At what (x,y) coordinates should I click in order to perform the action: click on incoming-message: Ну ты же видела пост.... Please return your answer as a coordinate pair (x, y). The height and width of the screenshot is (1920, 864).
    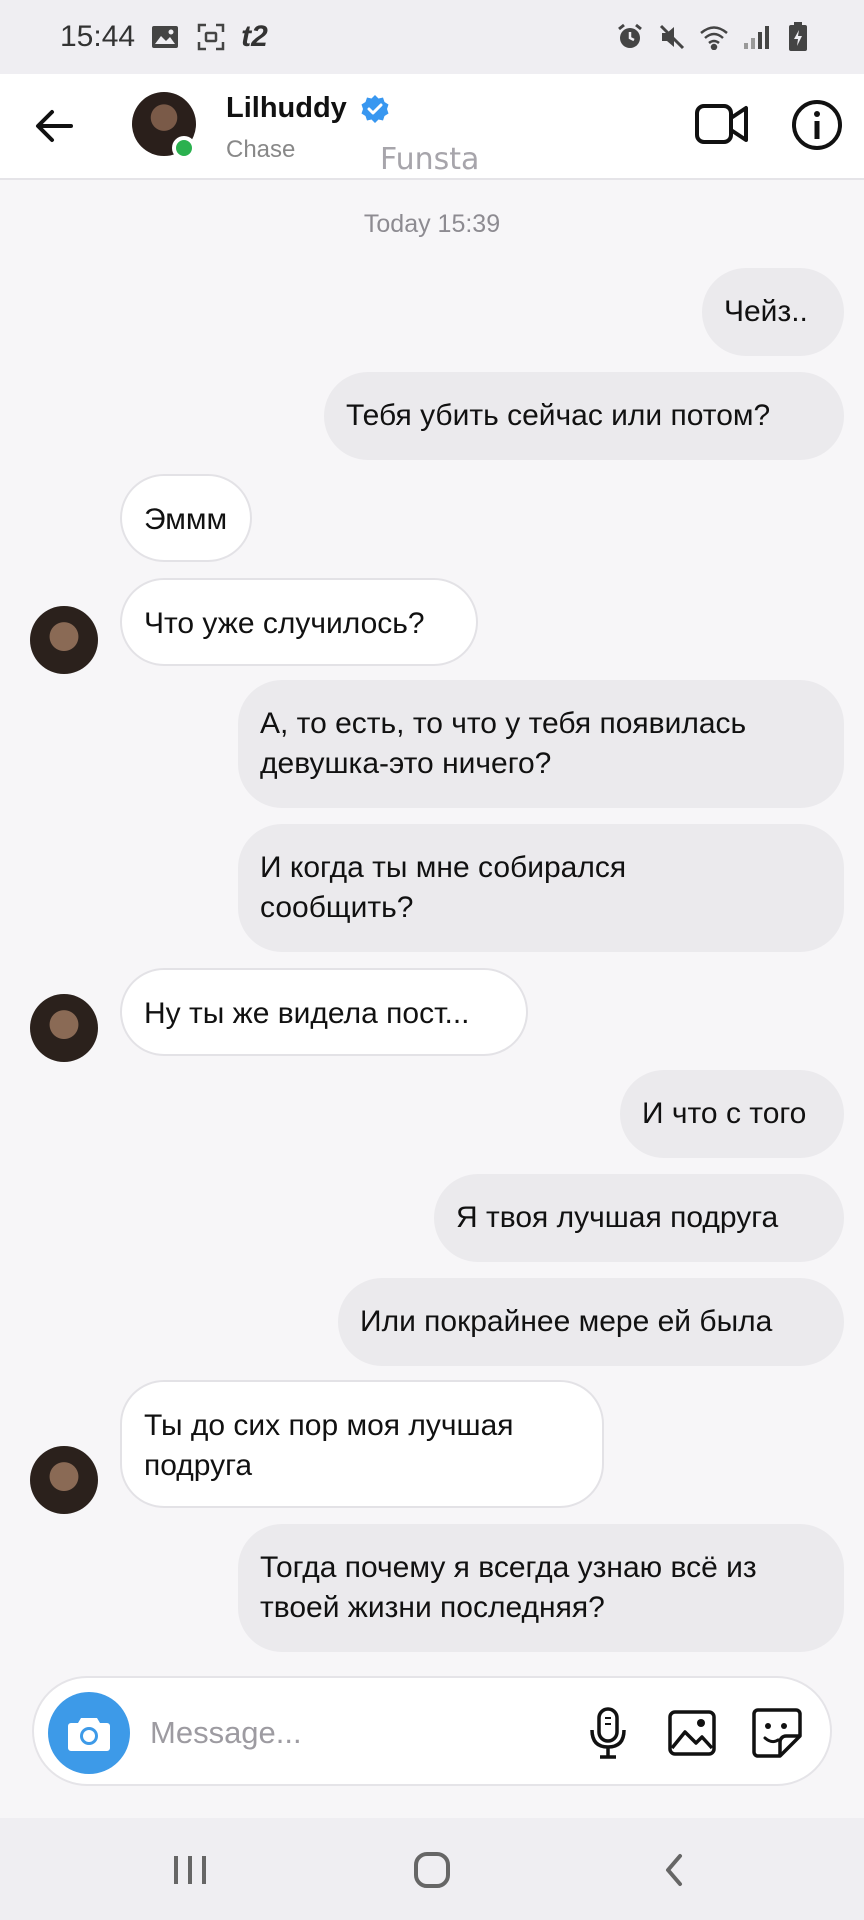
    Looking at the image, I should click on (324, 1012).